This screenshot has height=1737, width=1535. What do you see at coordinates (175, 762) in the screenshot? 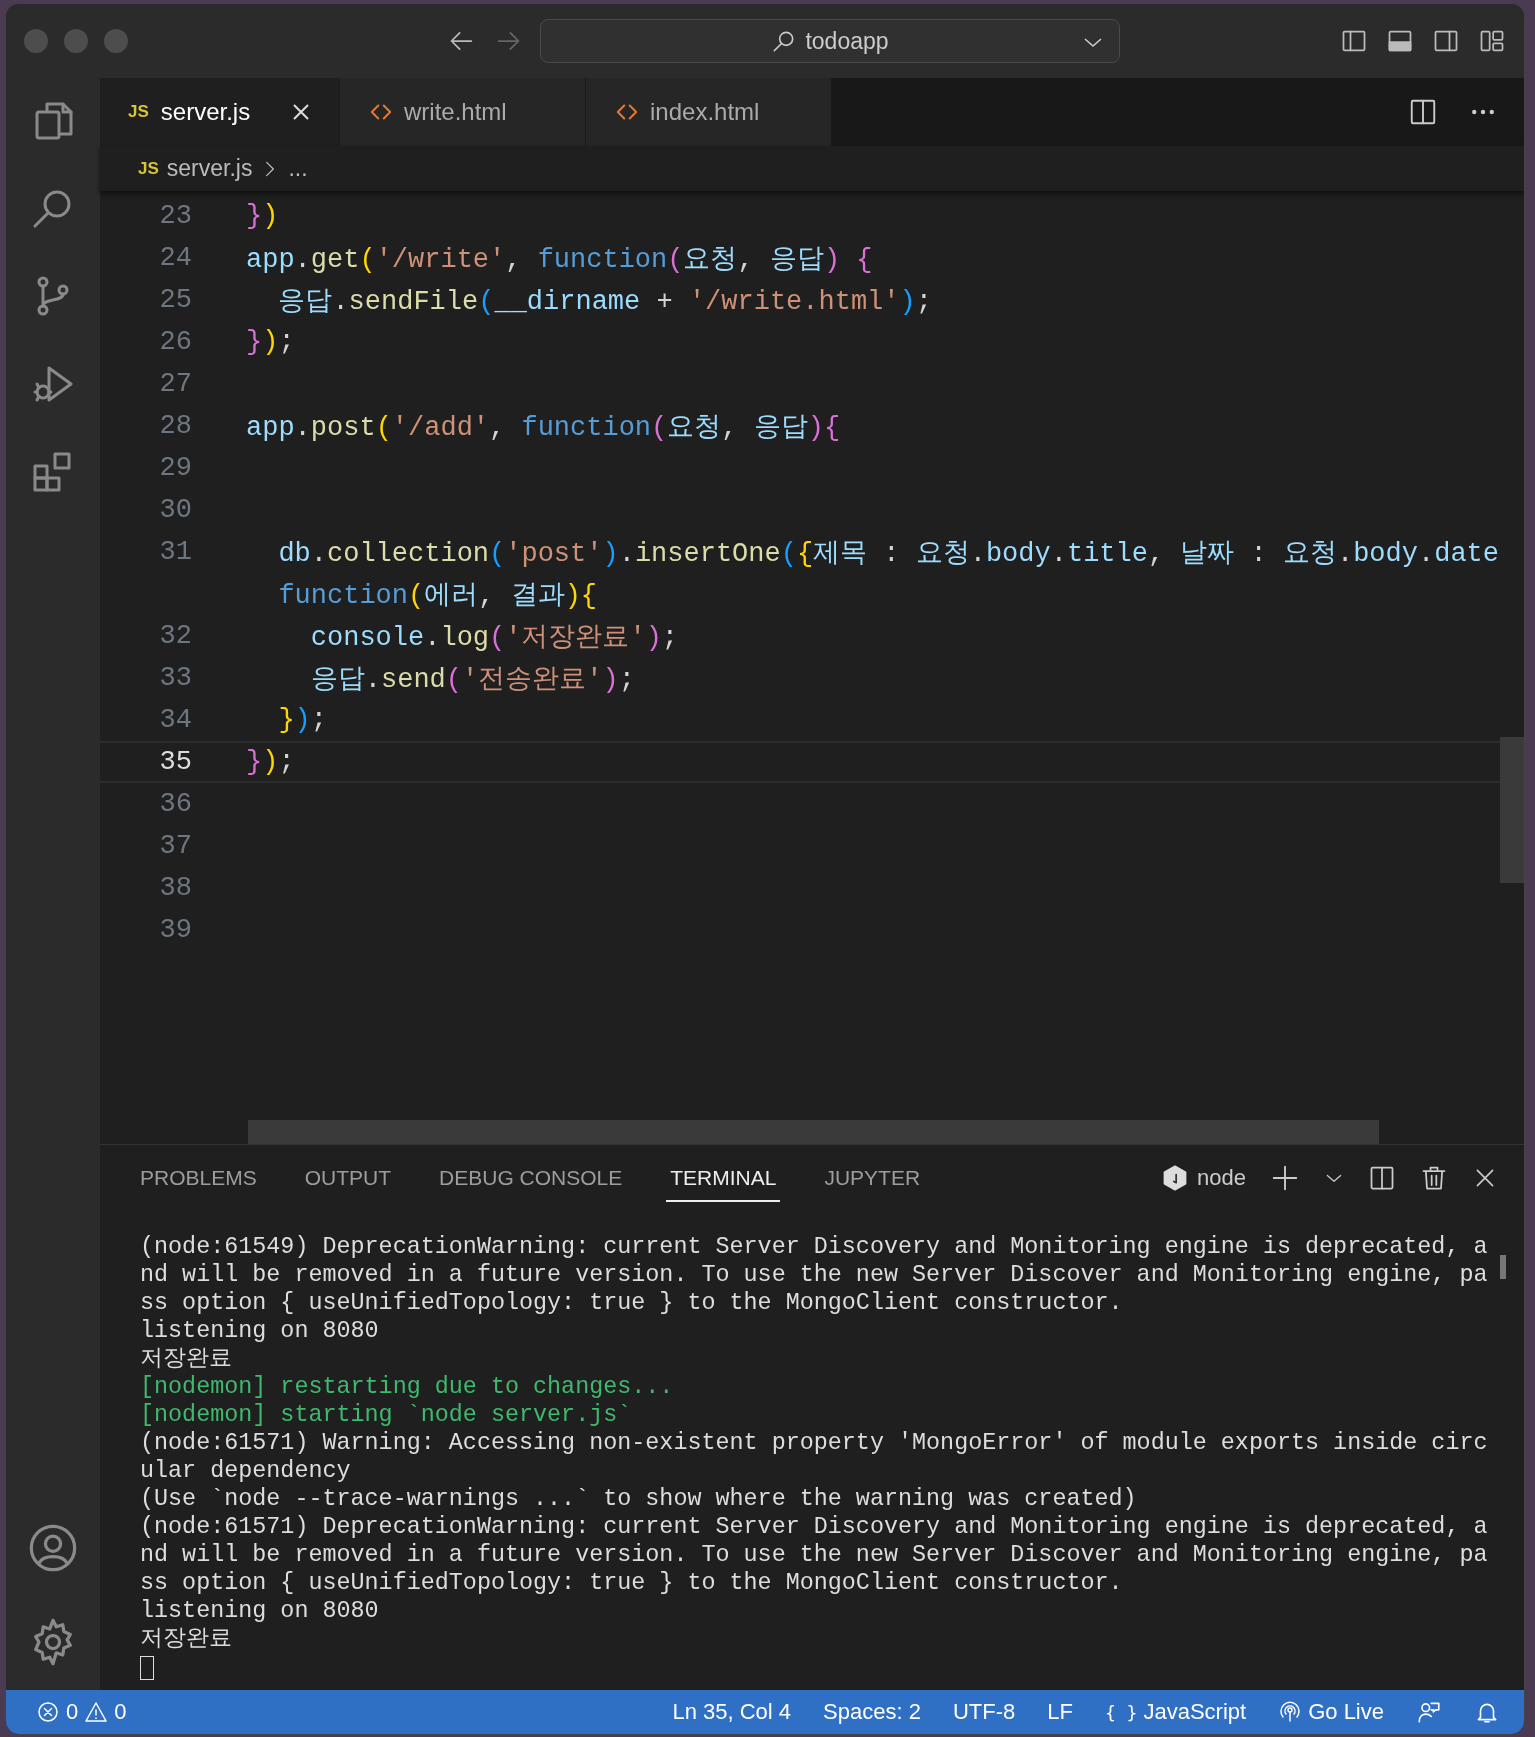
I see `line-number: 35` at bounding box center [175, 762].